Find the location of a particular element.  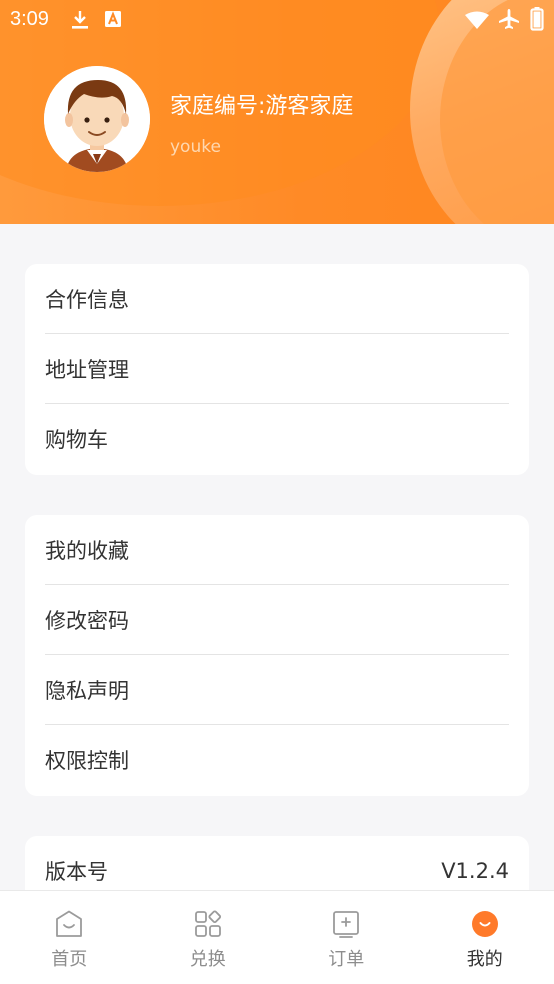

home-icon is located at coordinates (69, 923).